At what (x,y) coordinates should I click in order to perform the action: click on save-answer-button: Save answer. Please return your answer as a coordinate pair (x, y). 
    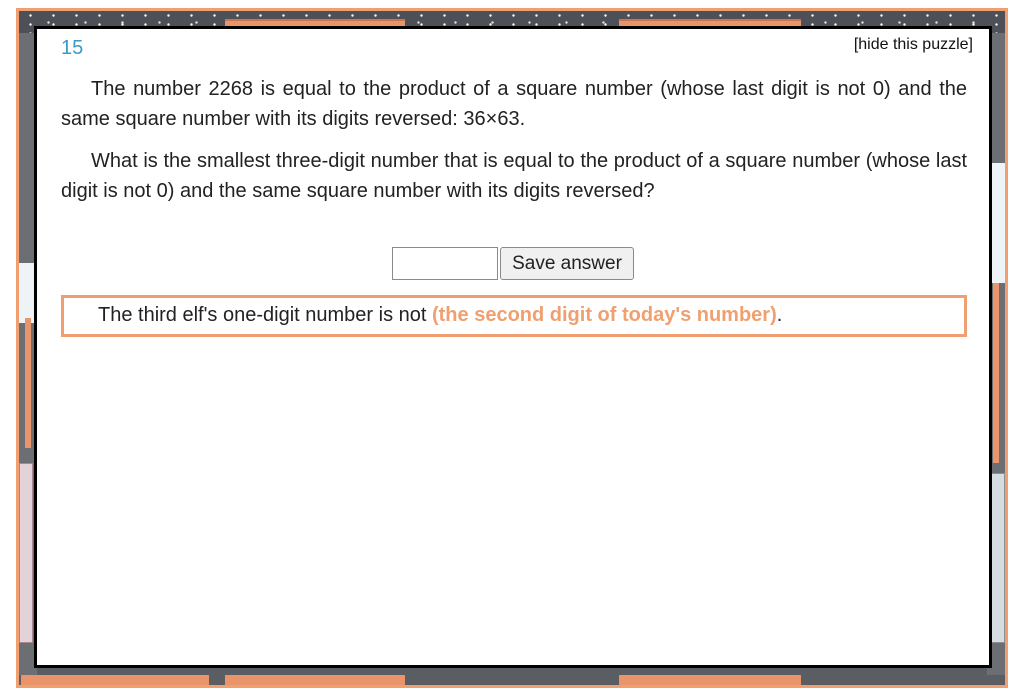
    Looking at the image, I should click on (567, 263).